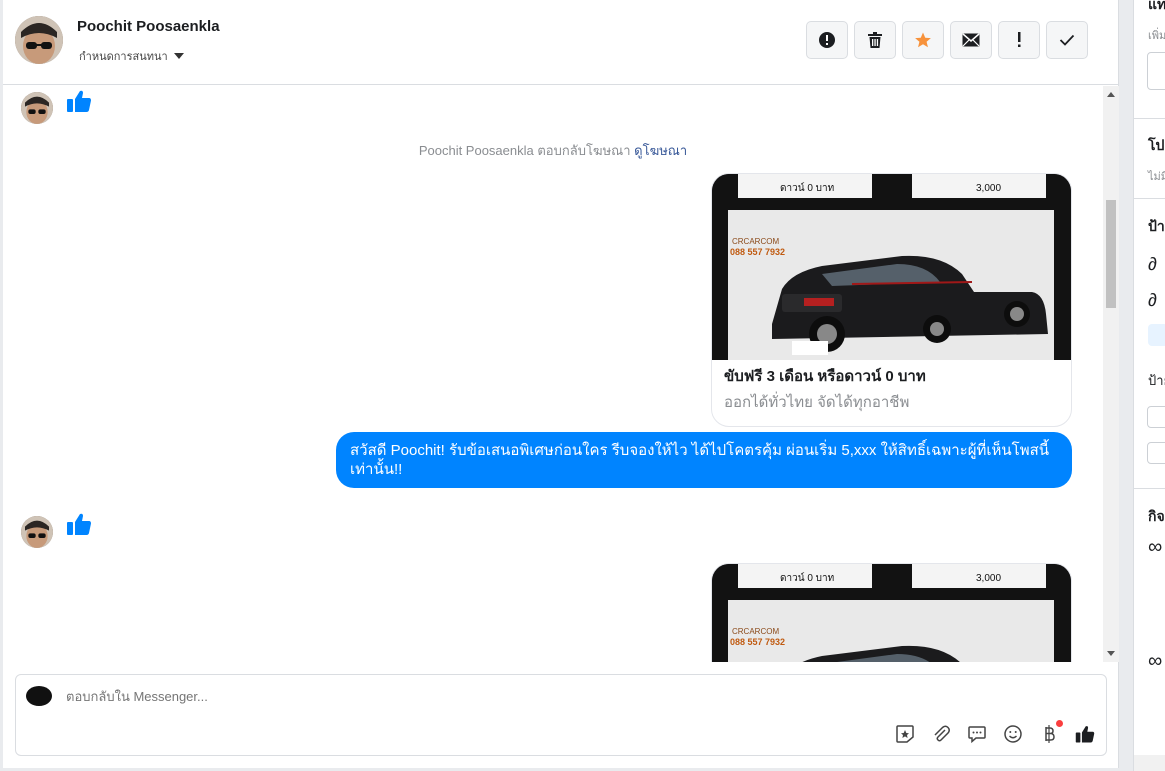  I want to click on page-avatar, so click(39, 696).